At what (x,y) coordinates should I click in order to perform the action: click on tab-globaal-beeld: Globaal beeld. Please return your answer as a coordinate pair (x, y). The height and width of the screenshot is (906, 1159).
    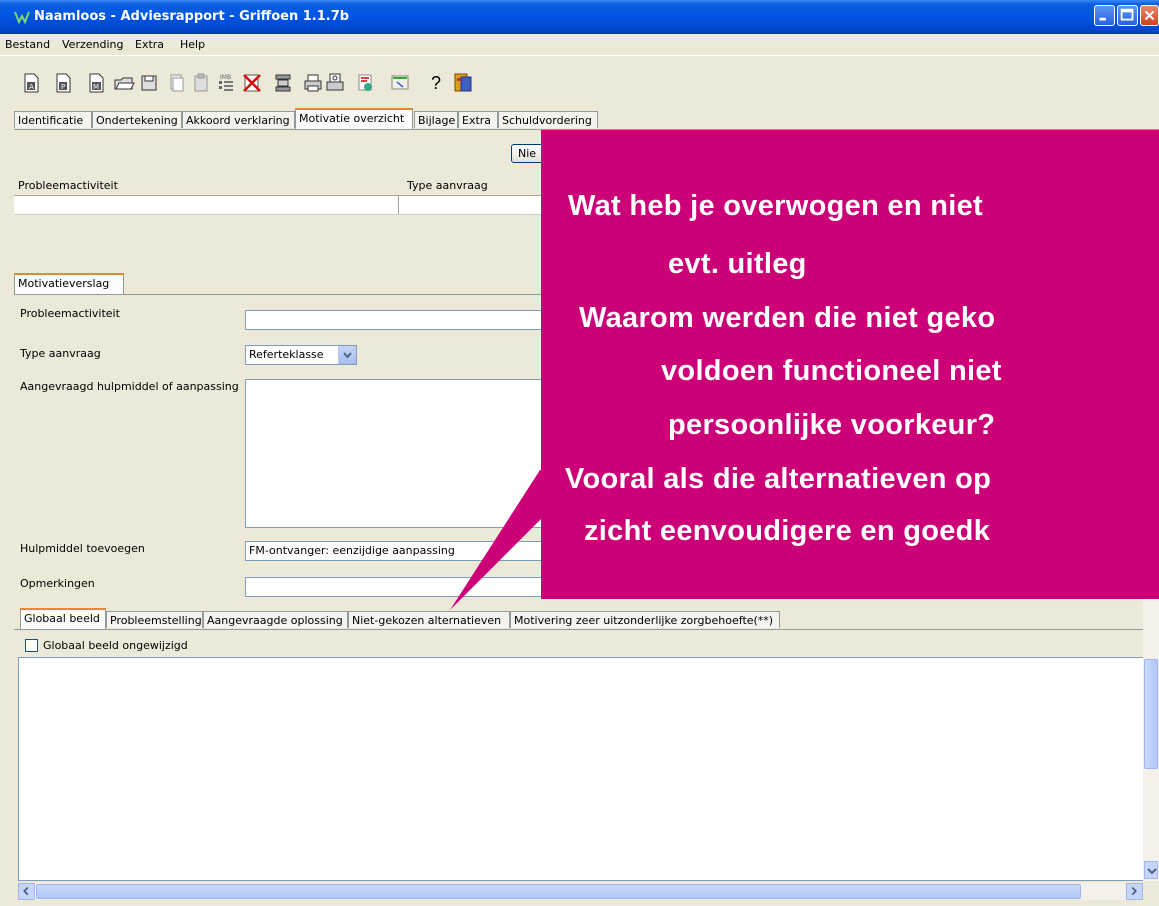
    Looking at the image, I should click on (63, 618).